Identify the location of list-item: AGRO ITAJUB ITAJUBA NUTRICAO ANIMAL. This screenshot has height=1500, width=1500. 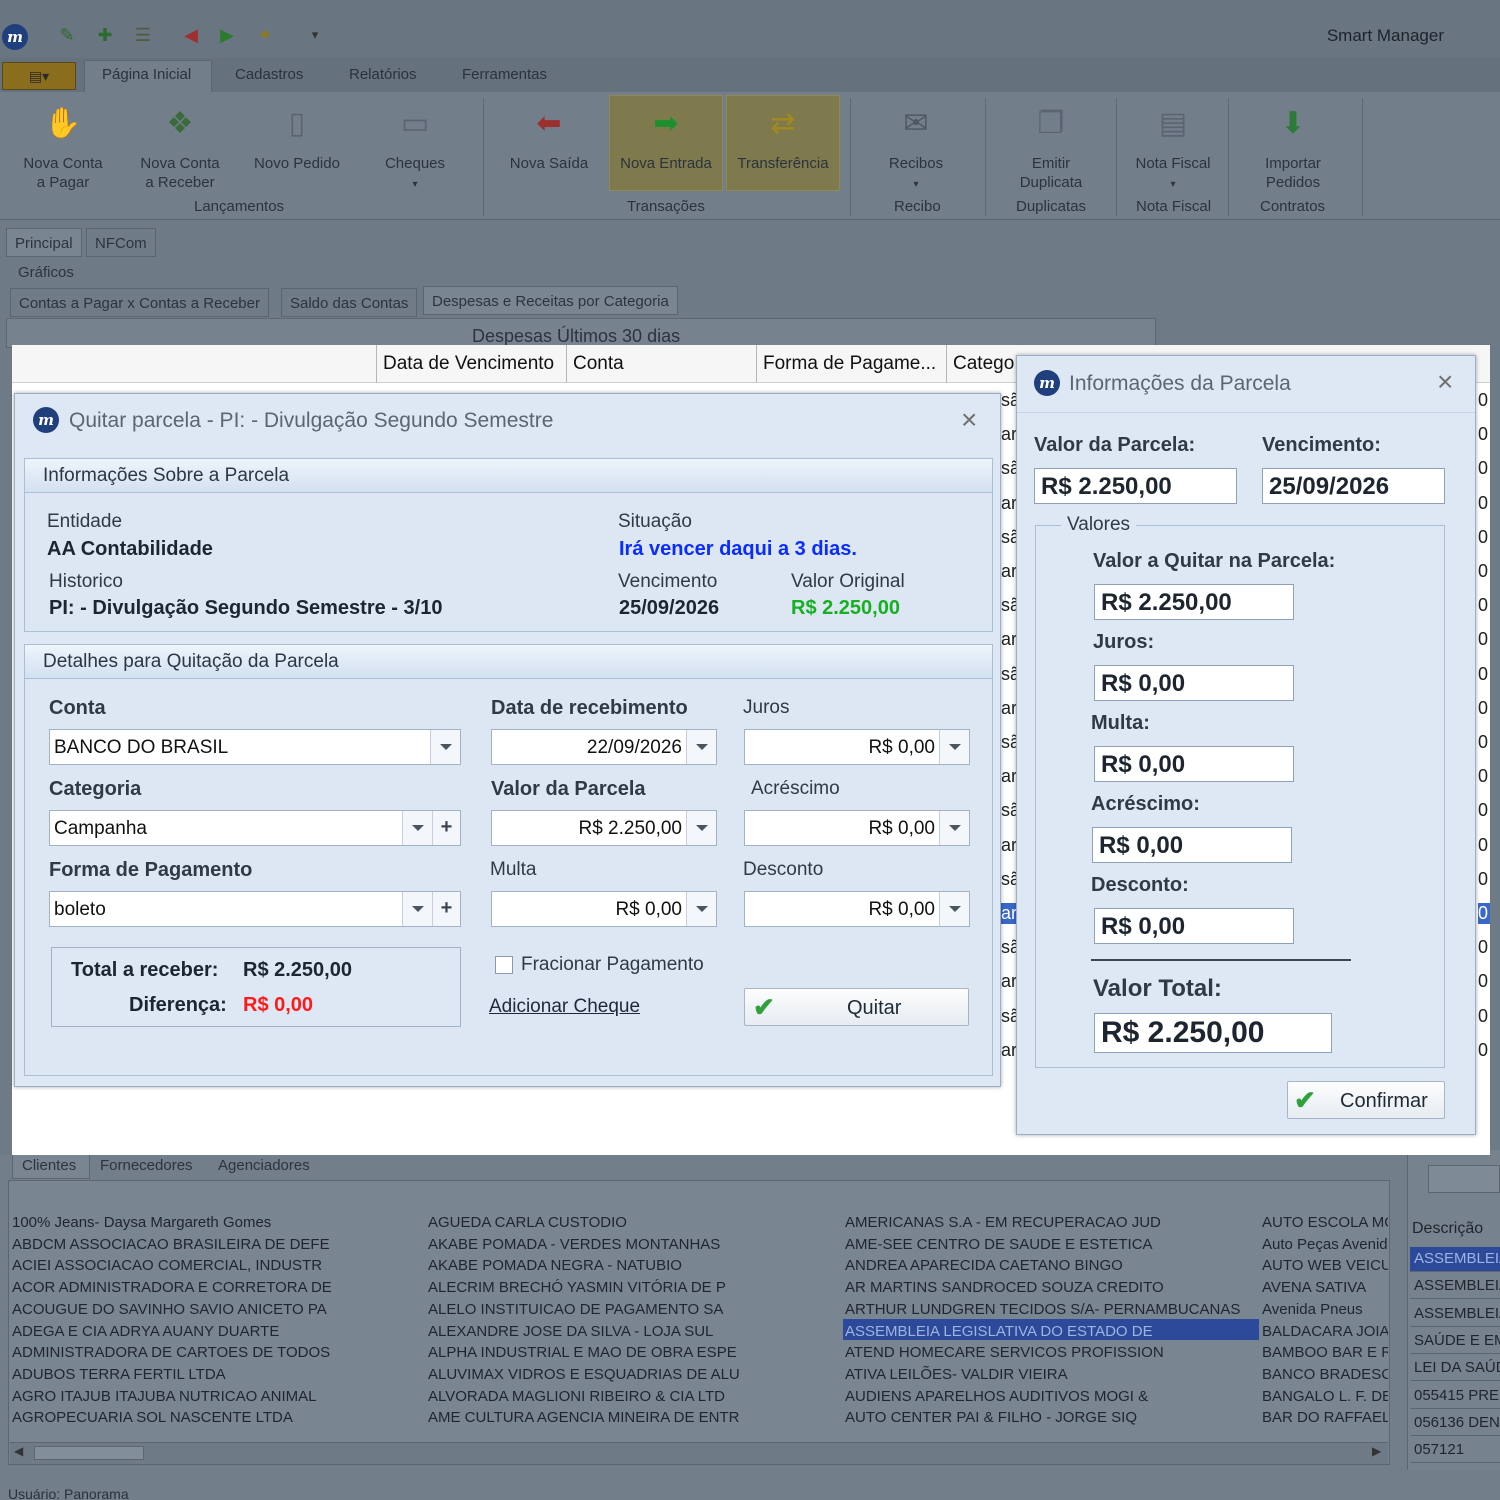
(217, 1397).